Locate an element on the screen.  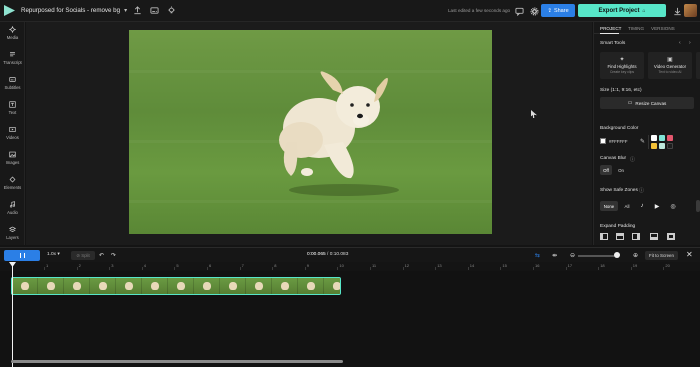
sidebar-item-audio: Audio is located at coordinates (12, 208).